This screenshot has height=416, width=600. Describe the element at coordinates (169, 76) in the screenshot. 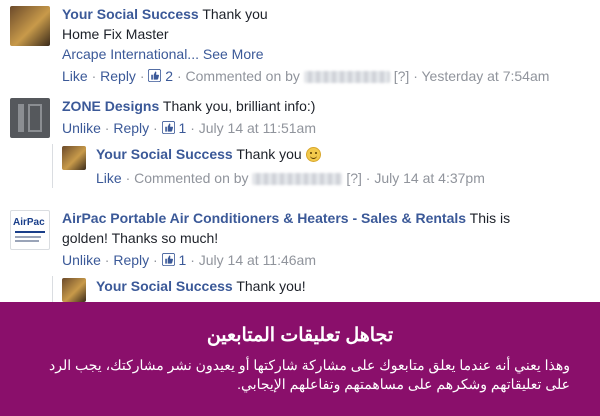

I see `like-count: 2` at that location.